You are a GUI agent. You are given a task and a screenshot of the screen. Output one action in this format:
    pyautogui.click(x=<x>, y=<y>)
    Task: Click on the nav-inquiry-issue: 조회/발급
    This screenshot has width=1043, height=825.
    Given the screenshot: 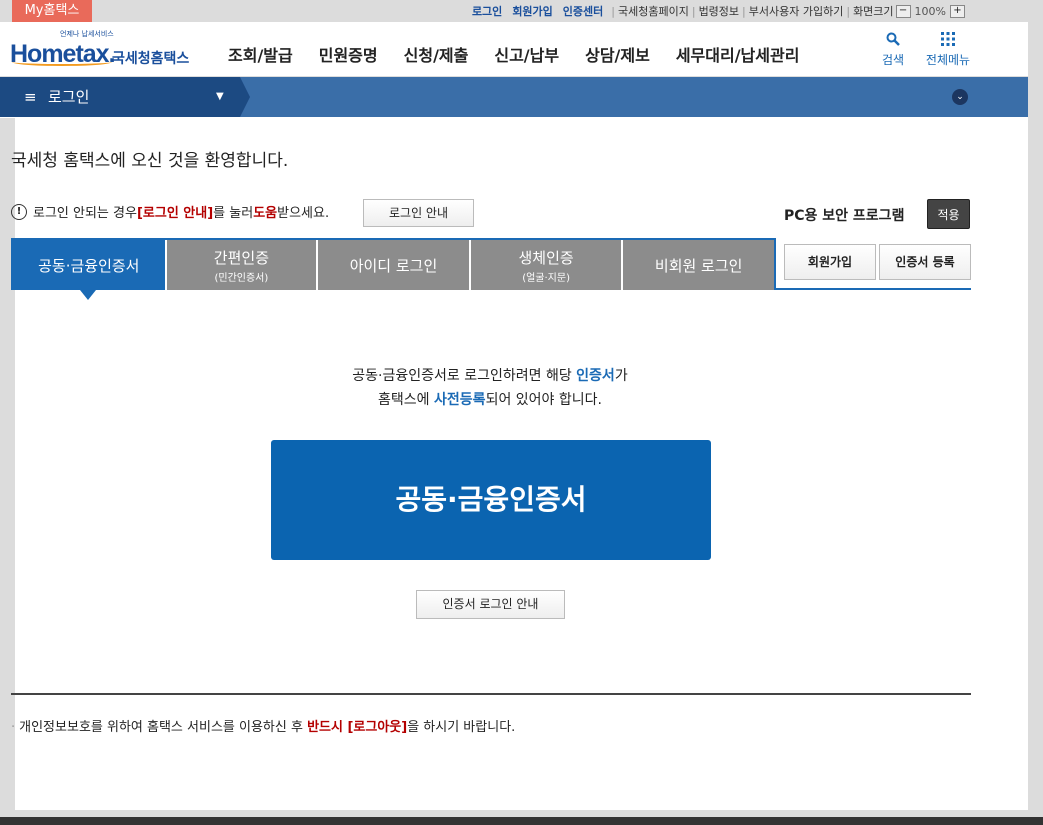 What is the action you would take?
    pyautogui.click(x=260, y=54)
    